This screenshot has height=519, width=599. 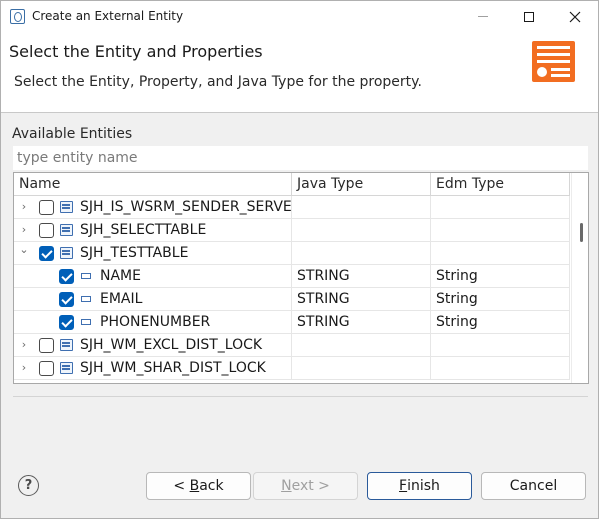 I want to click on back-button-prefix: <, so click(x=181, y=486).